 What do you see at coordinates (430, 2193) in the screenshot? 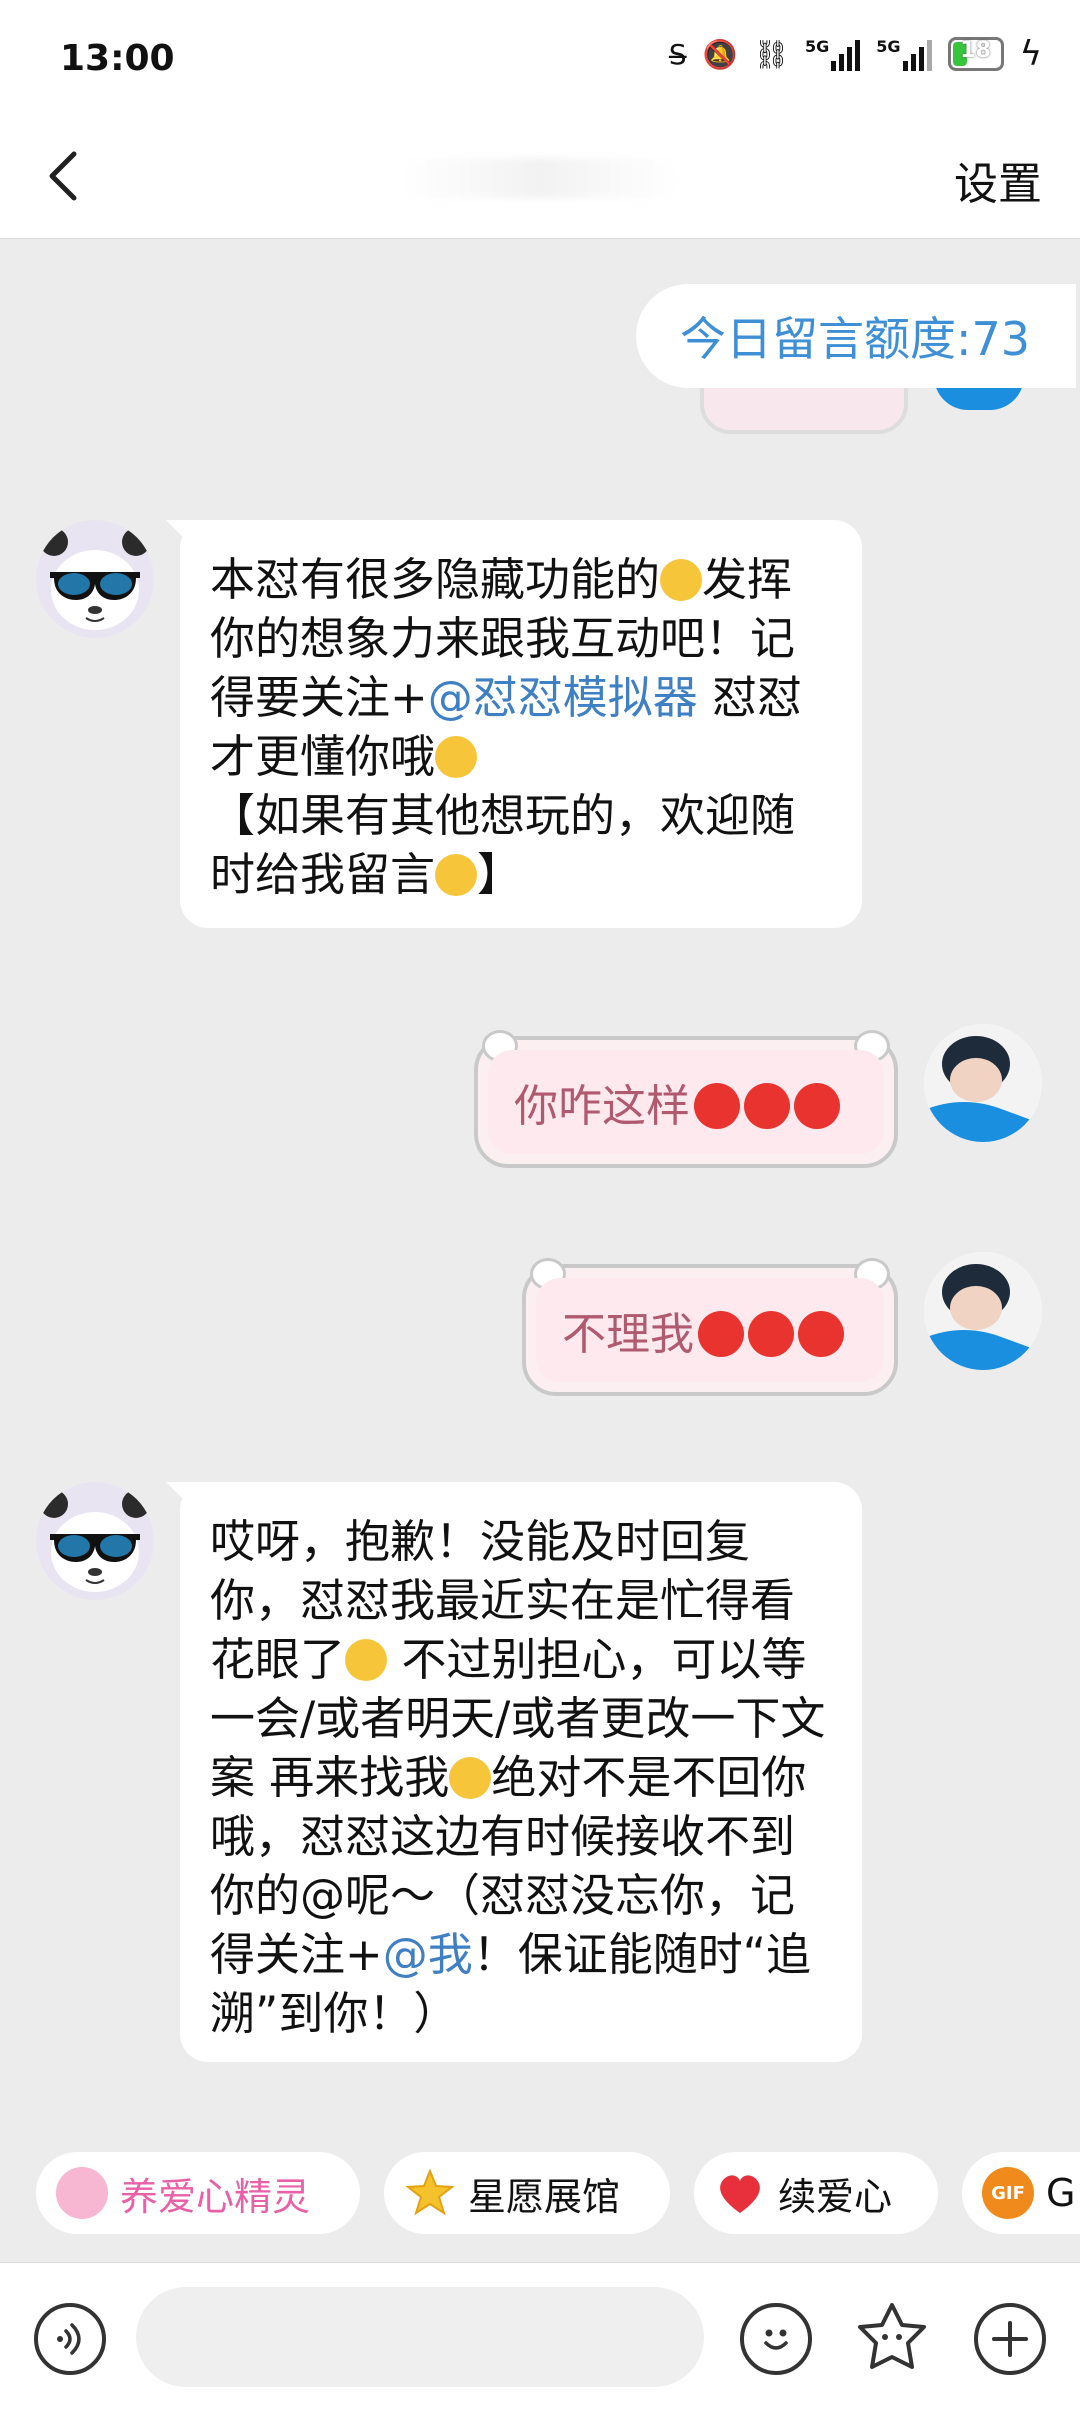
I see `star-icon` at bounding box center [430, 2193].